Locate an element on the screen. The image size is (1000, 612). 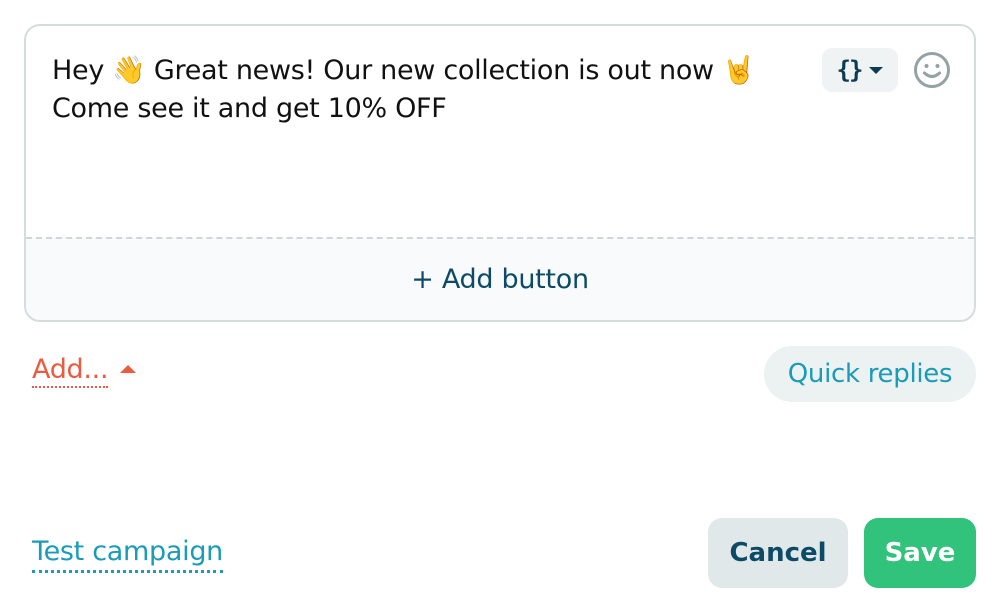
save-button: Save is located at coordinates (920, 553).